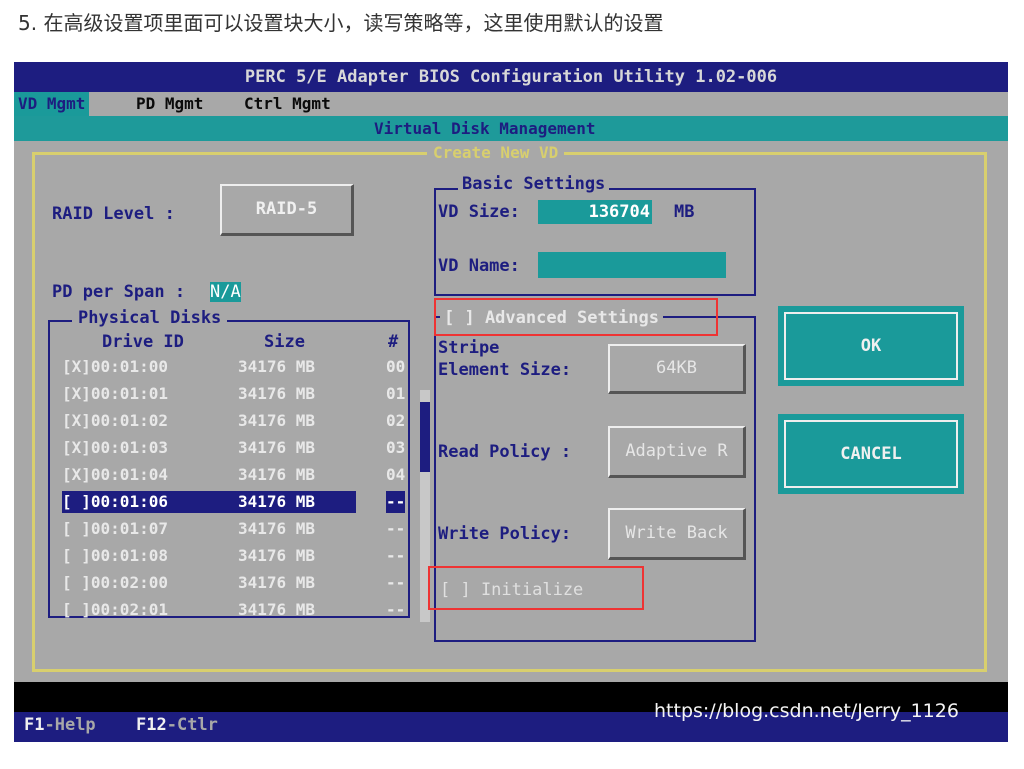 This screenshot has height=769, width=1024. What do you see at coordinates (129, 609) in the screenshot?
I see `row-drive-id: 00:02:01` at bounding box center [129, 609].